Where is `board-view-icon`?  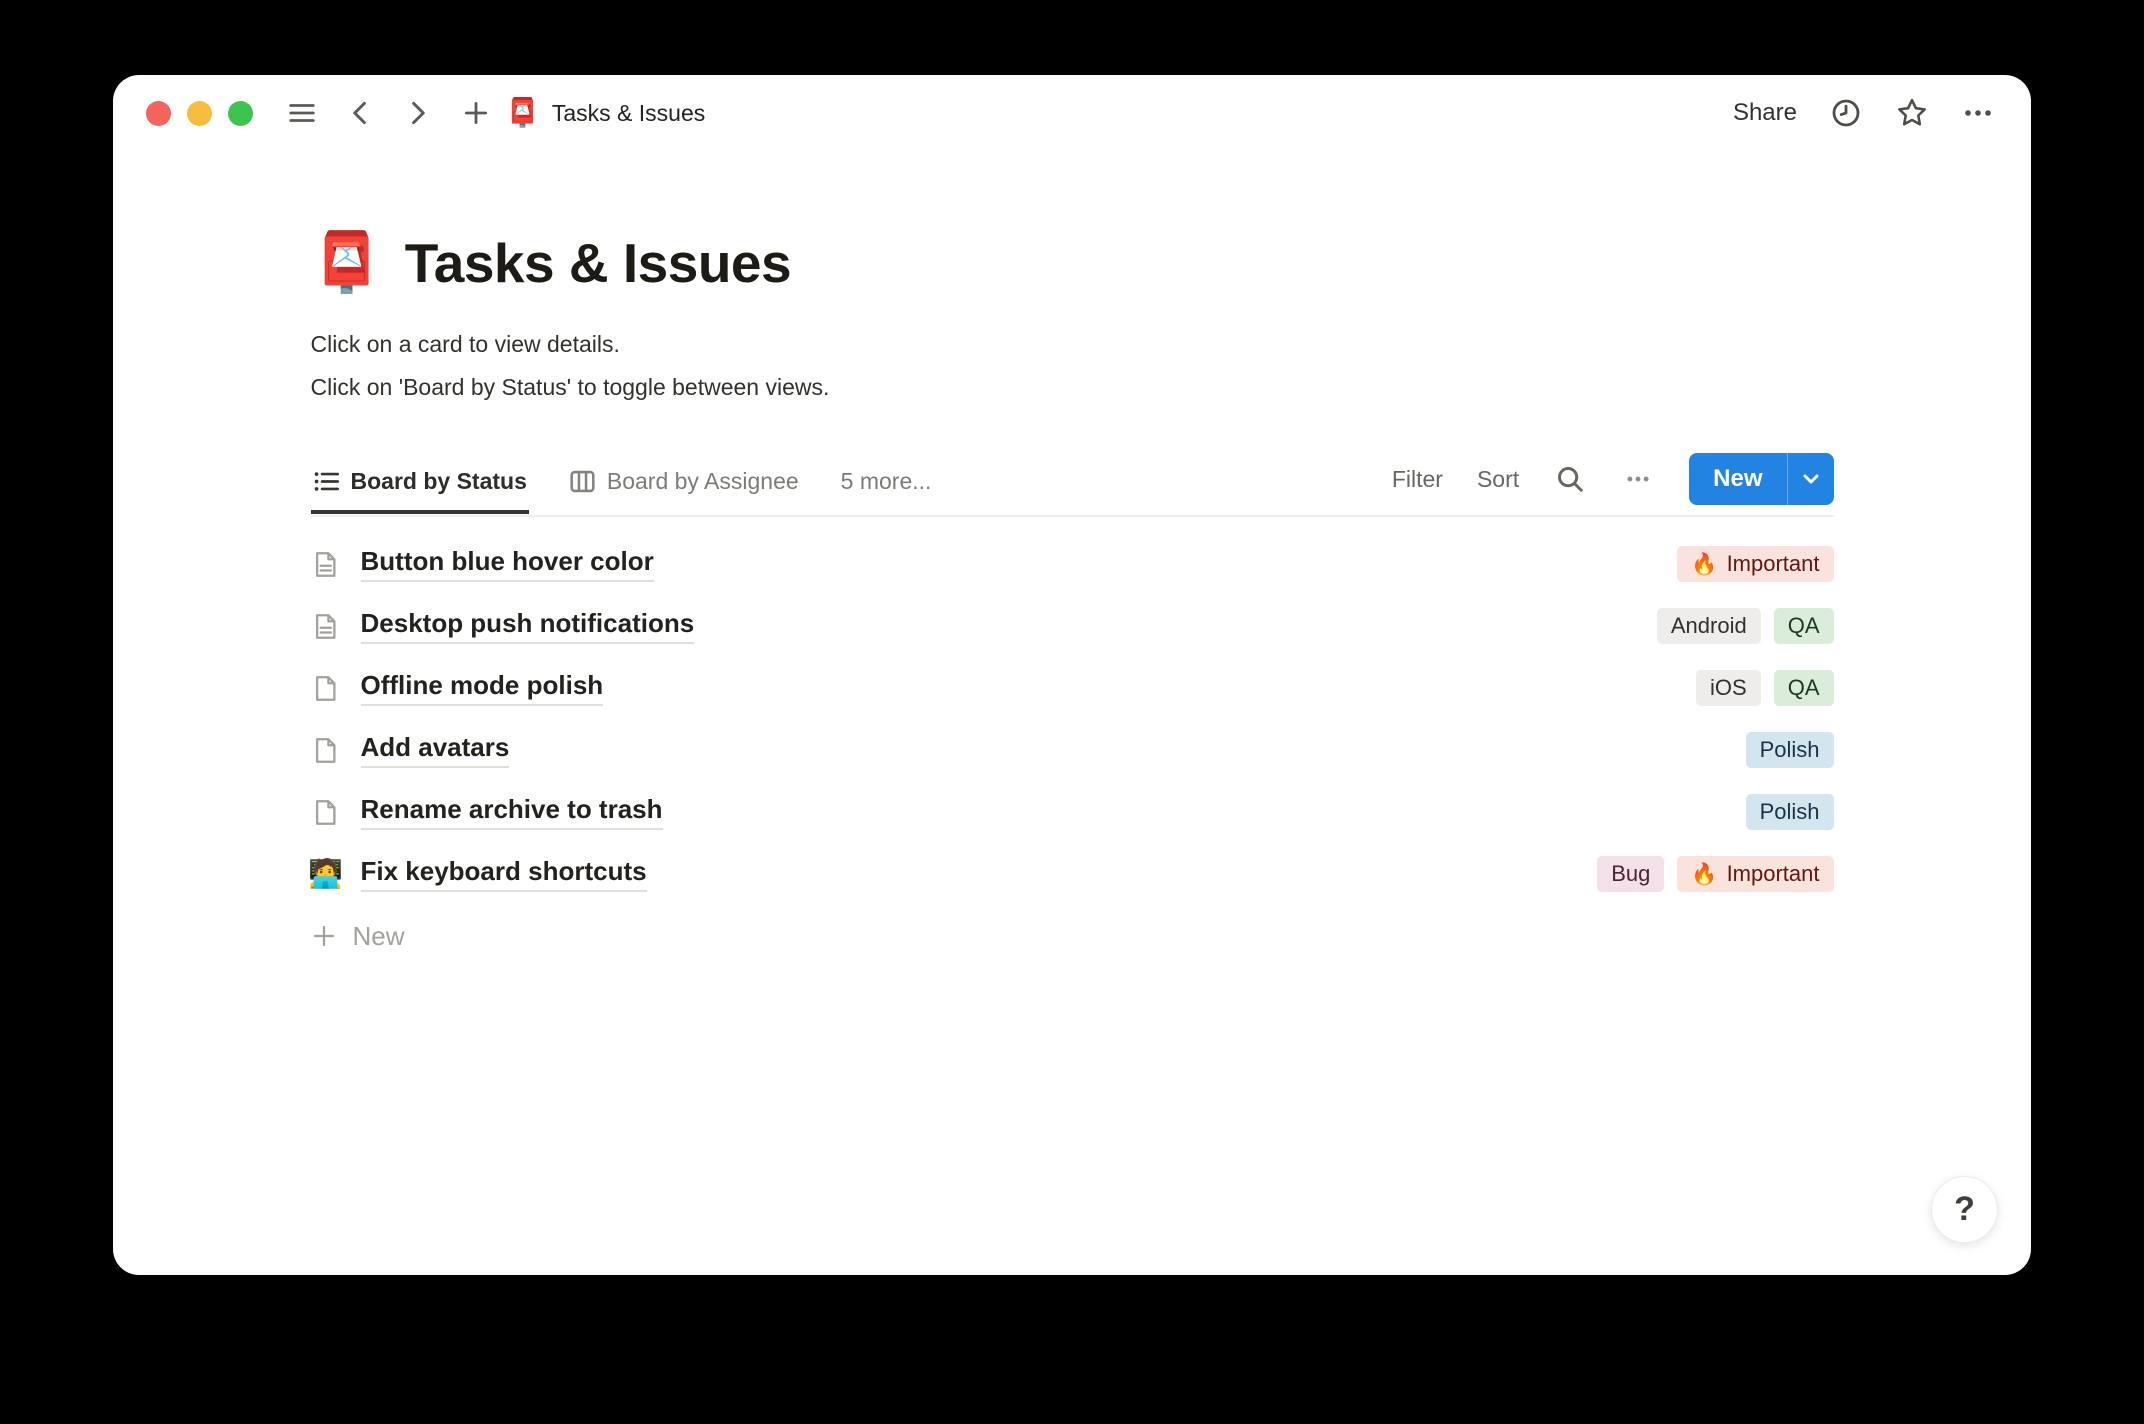
board-view-icon is located at coordinates (582, 481).